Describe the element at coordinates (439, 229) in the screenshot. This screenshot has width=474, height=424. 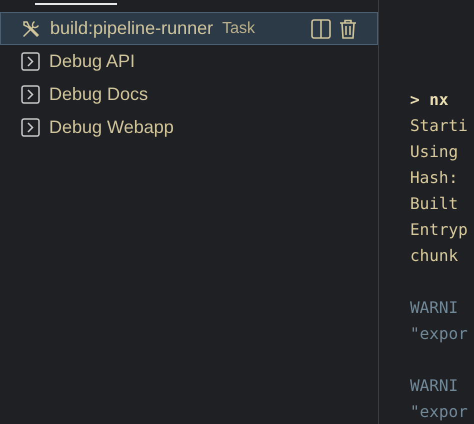
I see `terminal-line: Entryp` at that location.